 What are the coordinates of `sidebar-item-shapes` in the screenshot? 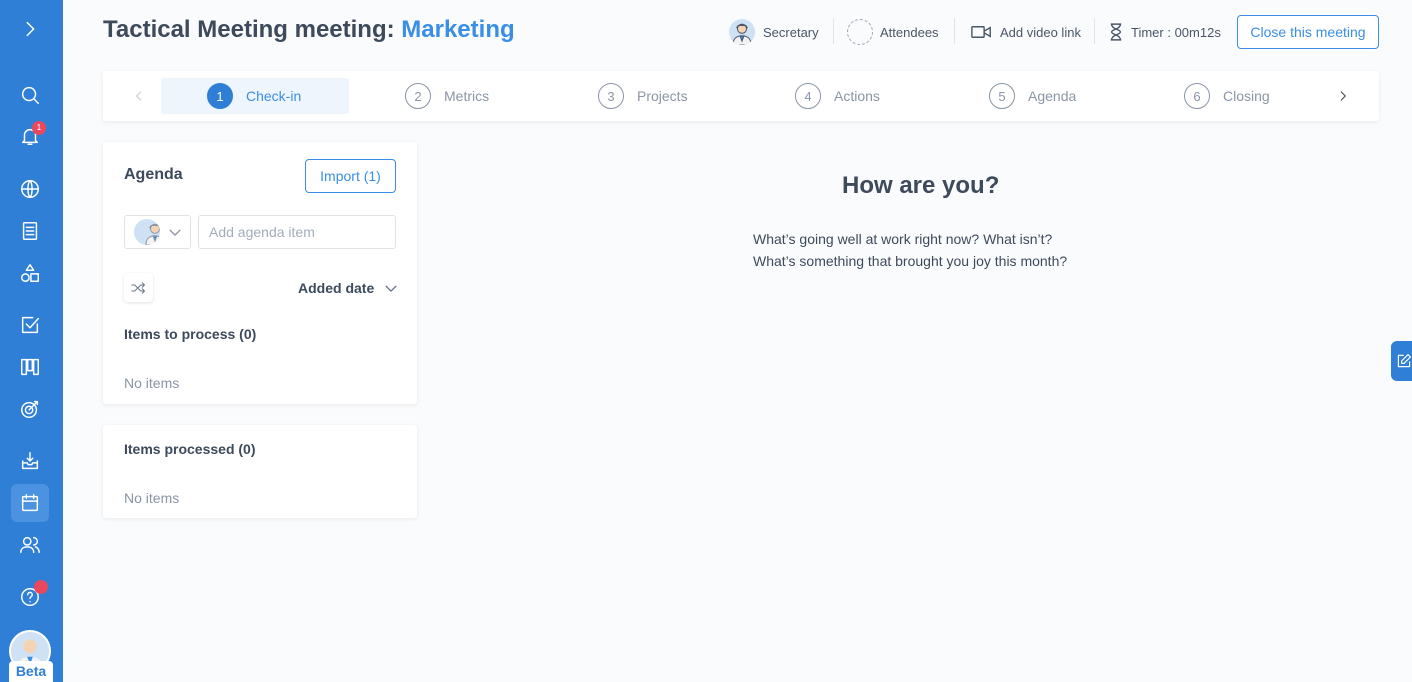 It's located at (30, 273).